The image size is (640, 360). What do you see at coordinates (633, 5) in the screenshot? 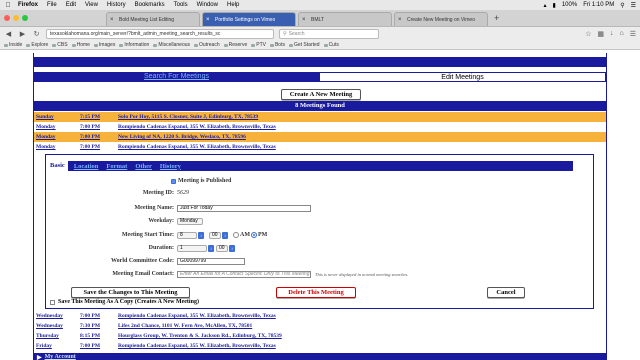
I see `menu-list-icon: ☰` at bounding box center [633, 5].